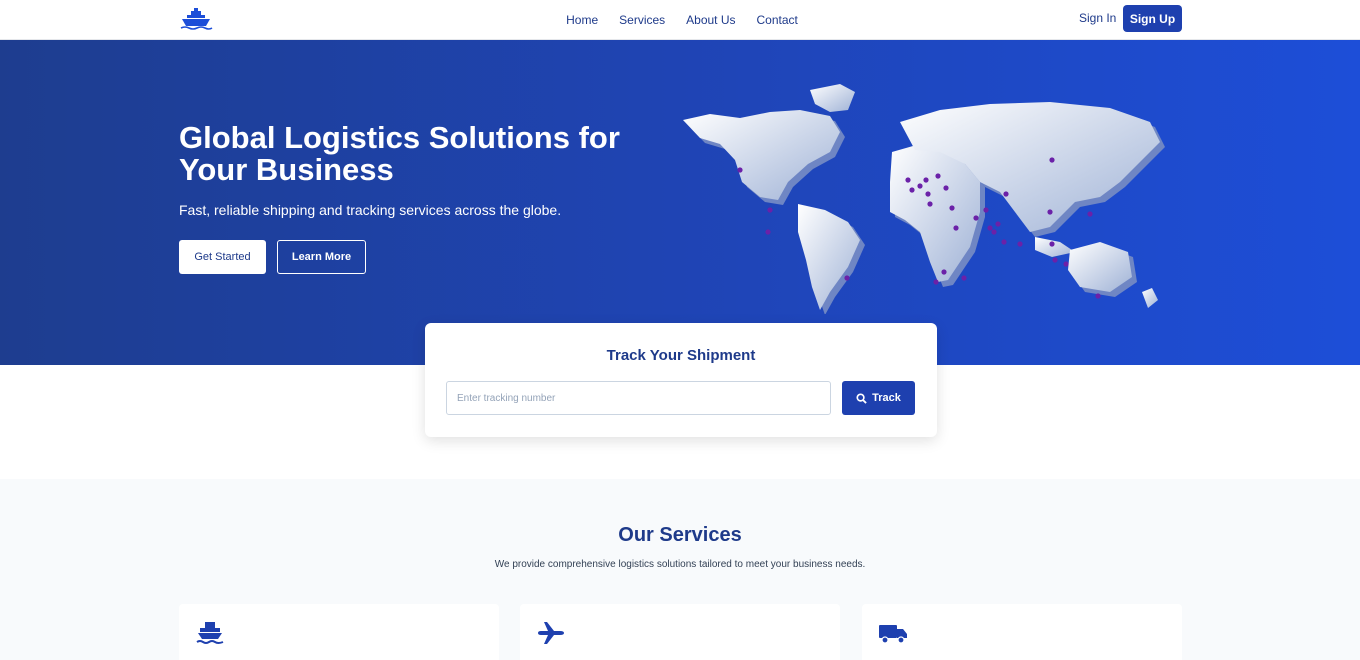 This screenshot has height=660, width=1360. I want to click on nav-link-services: Services, so click(642, 20).